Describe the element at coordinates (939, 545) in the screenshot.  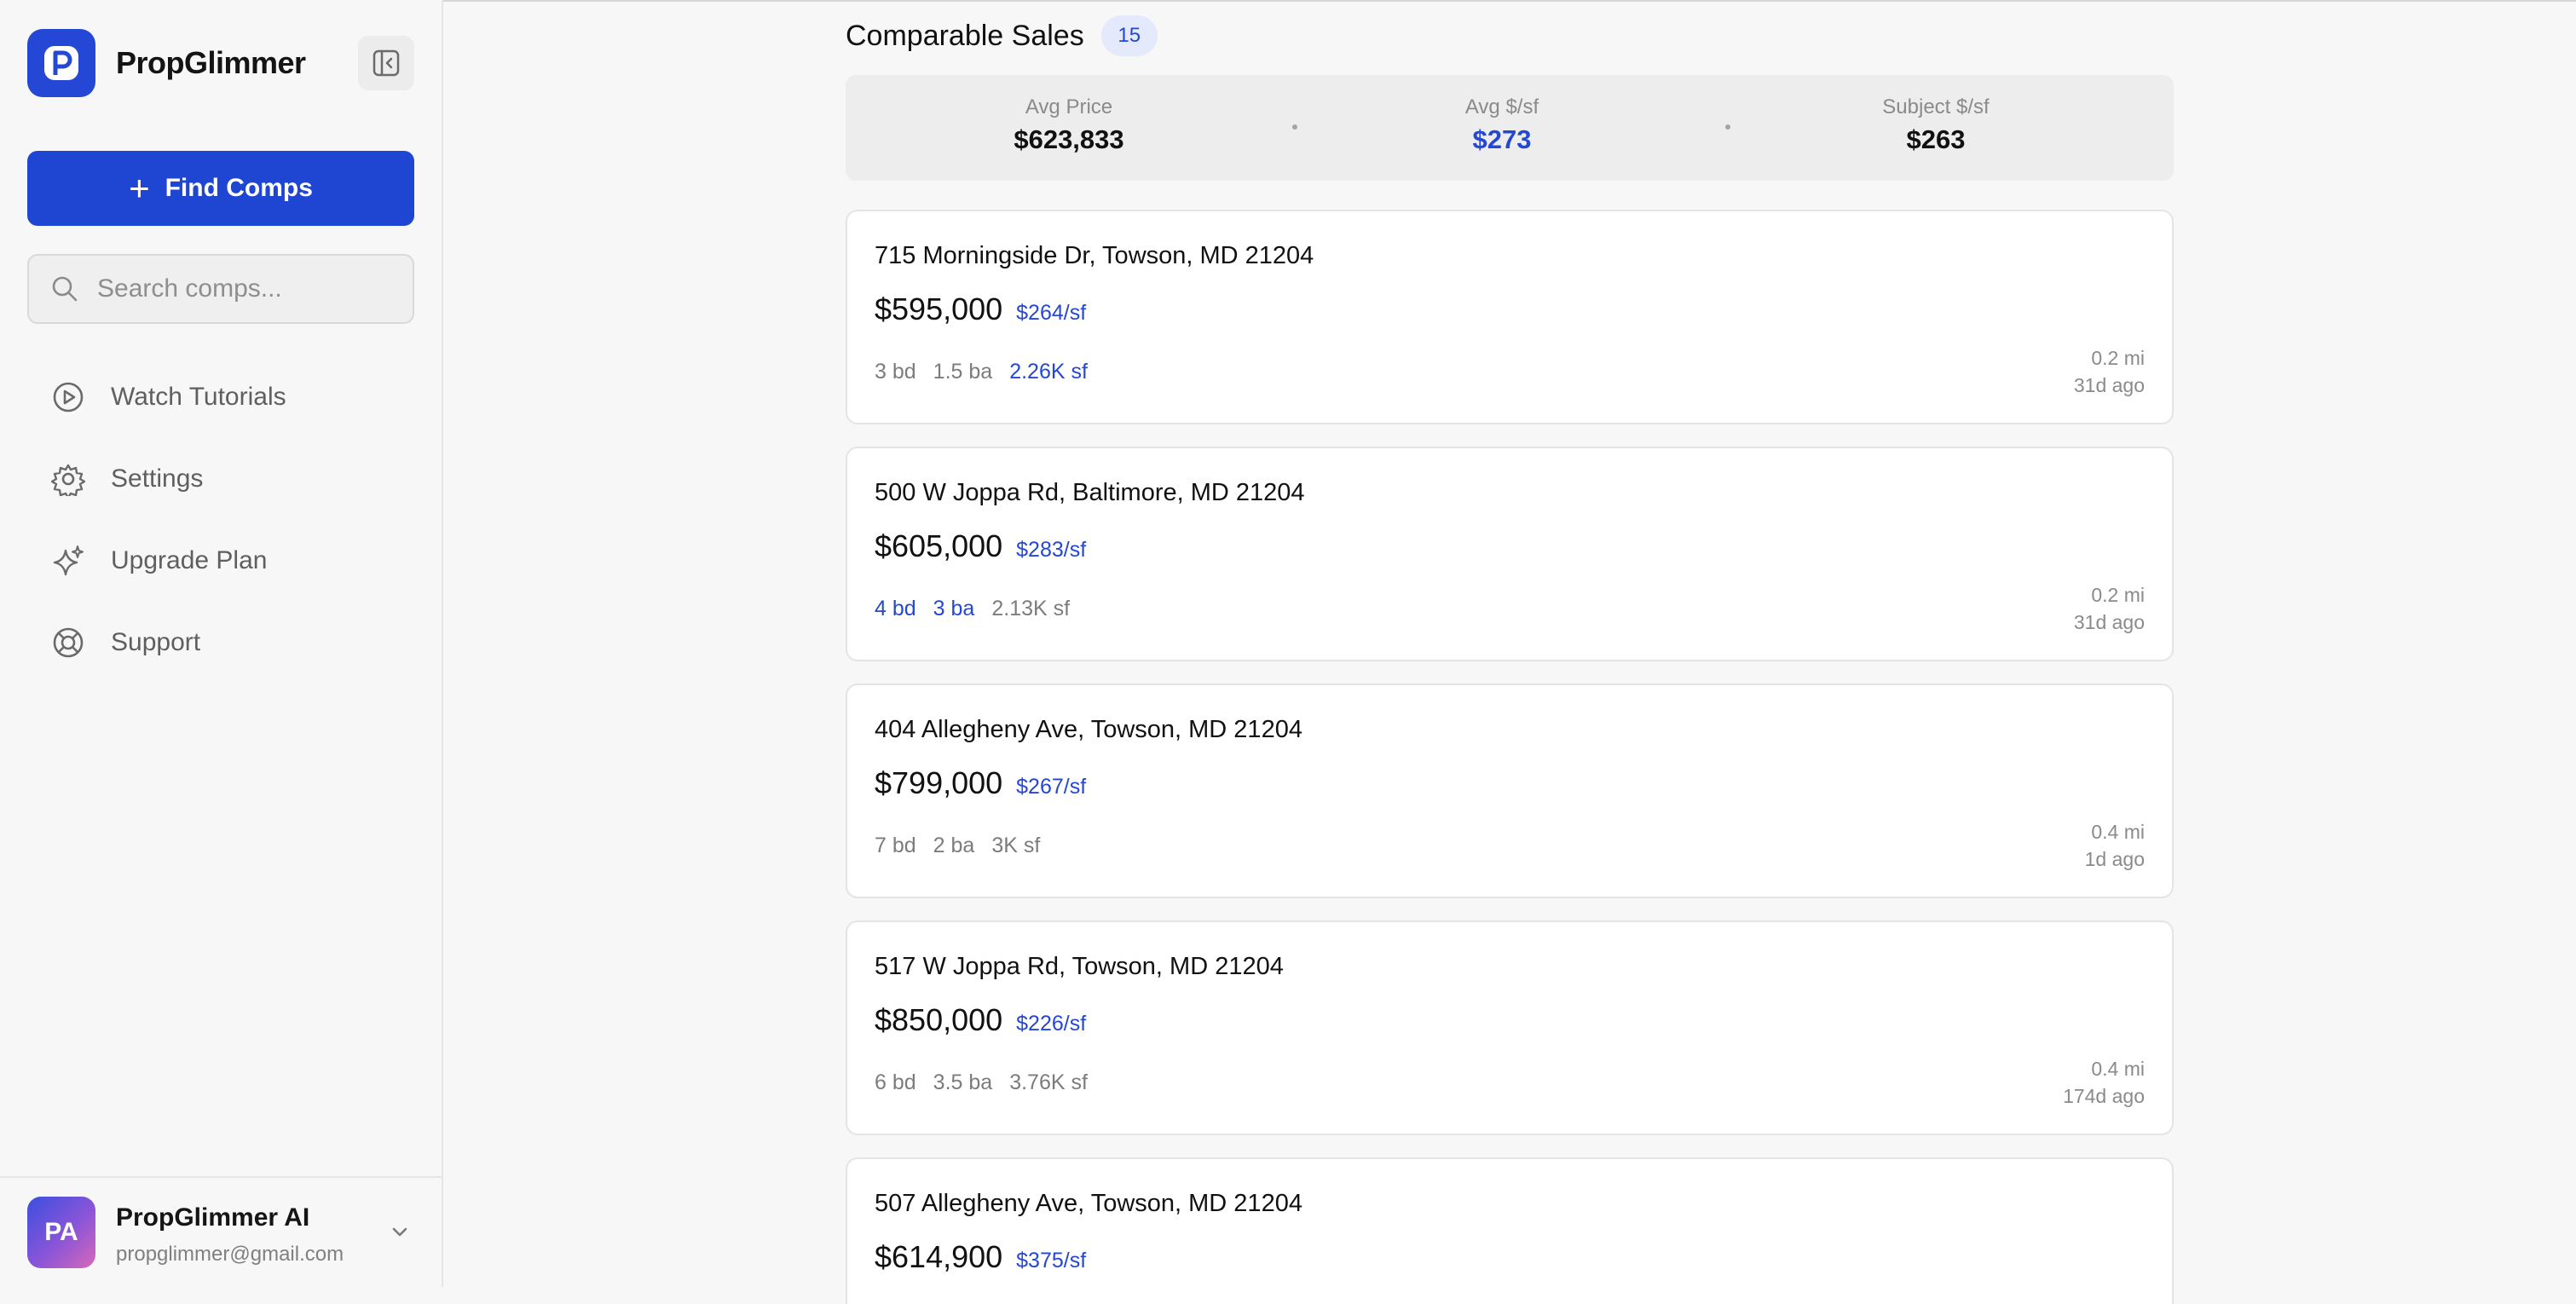
I see `comp-price: $605,000` at that location.